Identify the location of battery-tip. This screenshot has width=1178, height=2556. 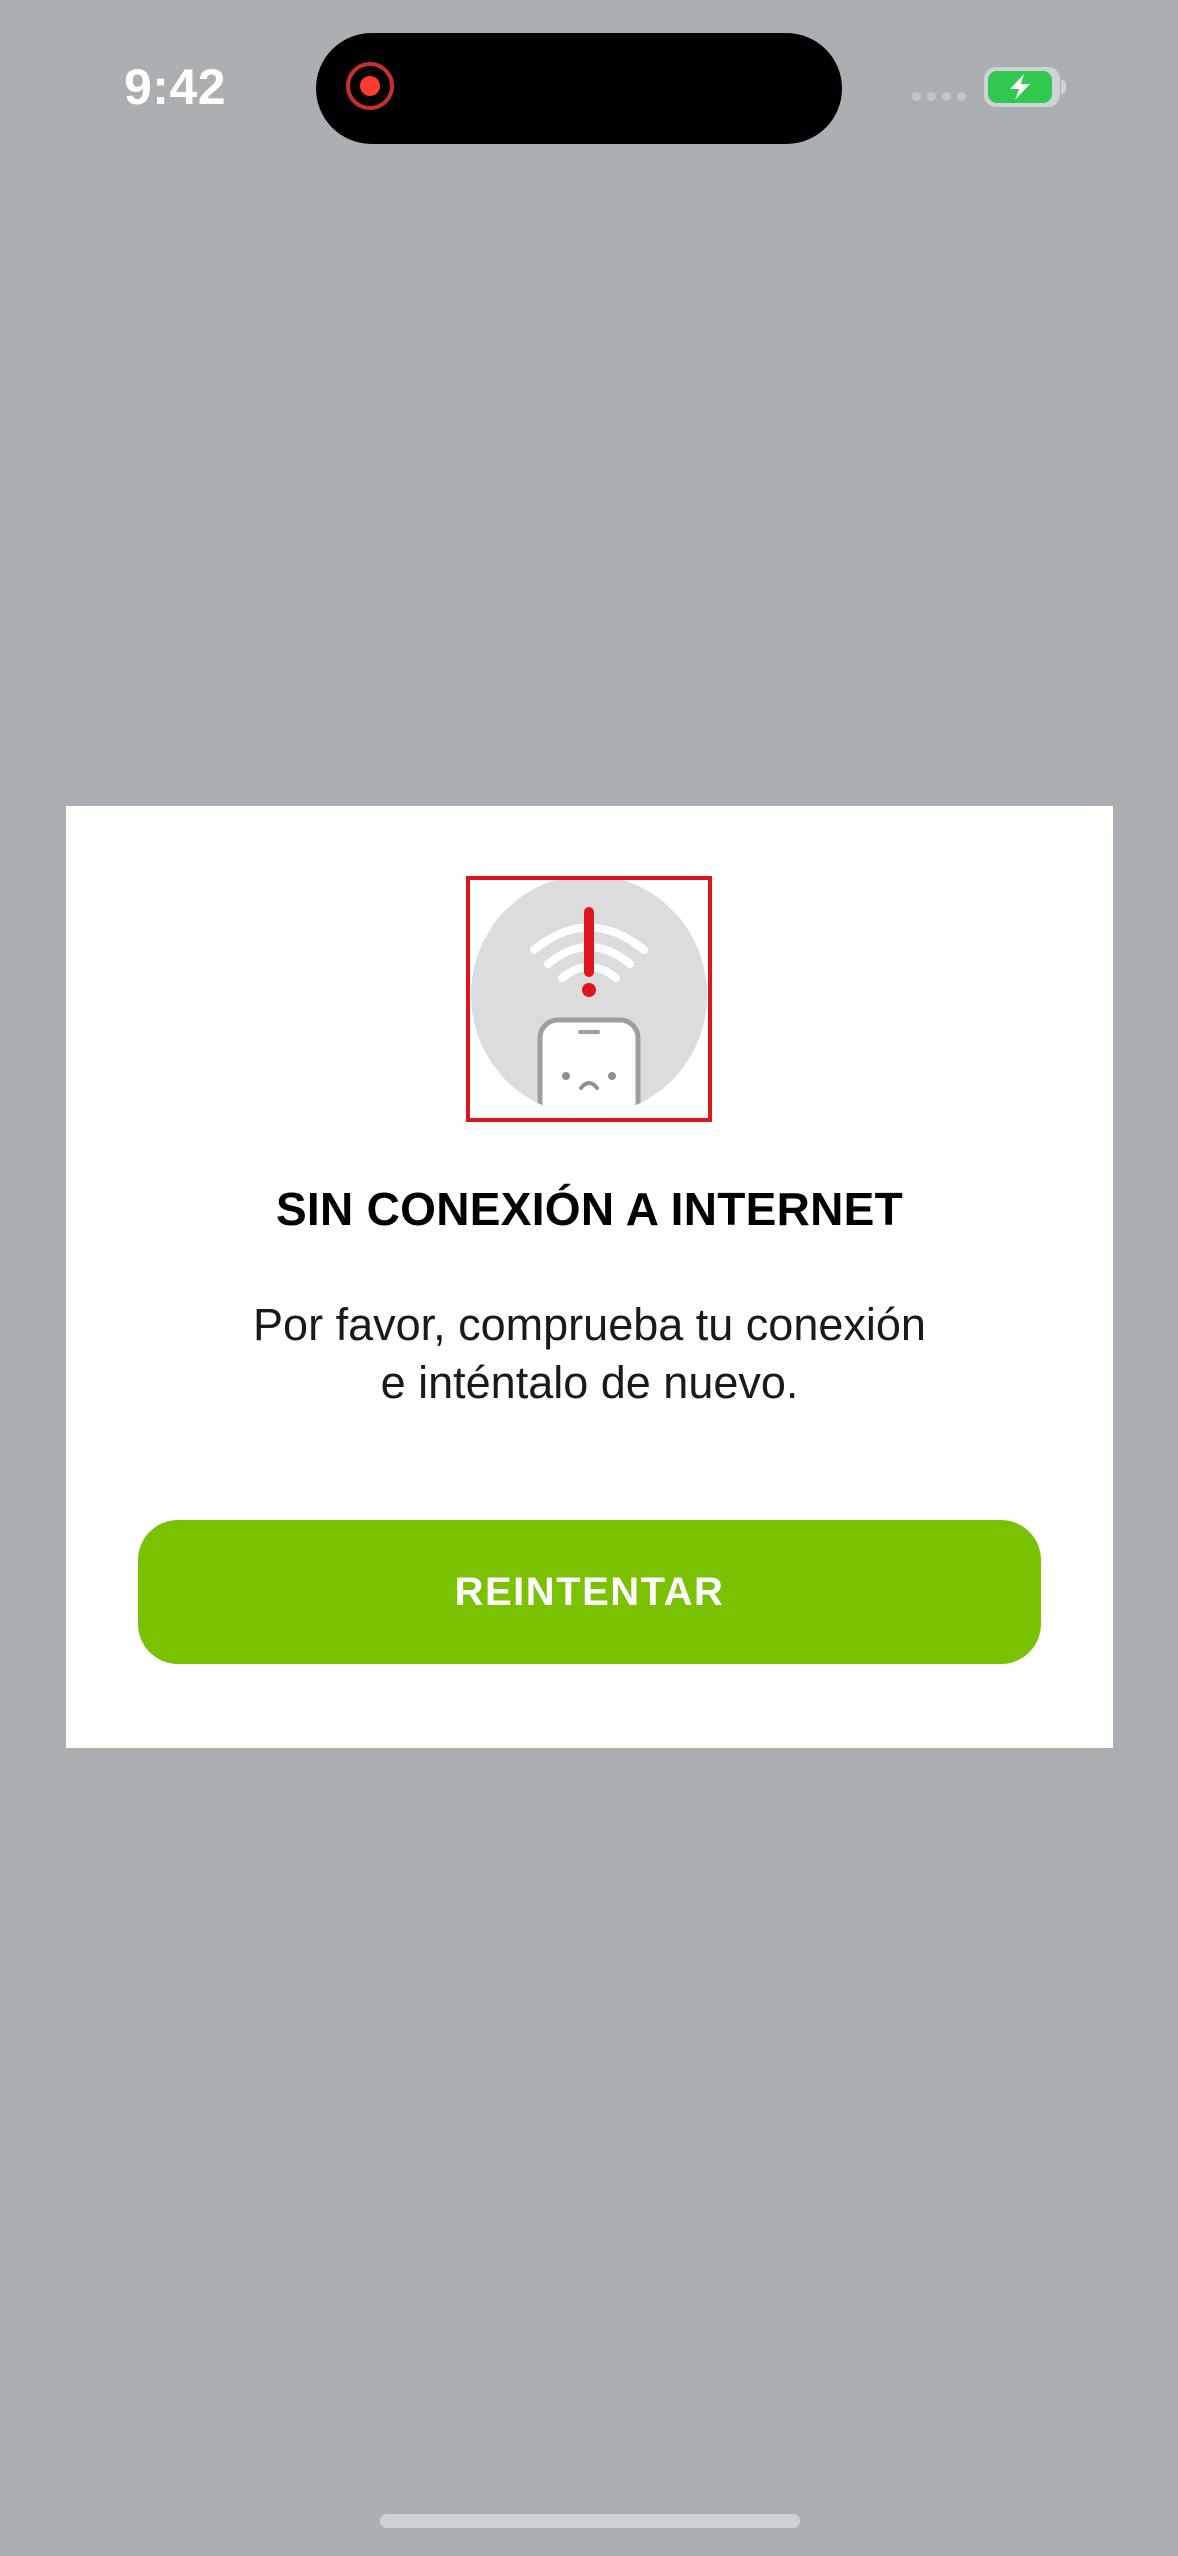
(1063, 87).